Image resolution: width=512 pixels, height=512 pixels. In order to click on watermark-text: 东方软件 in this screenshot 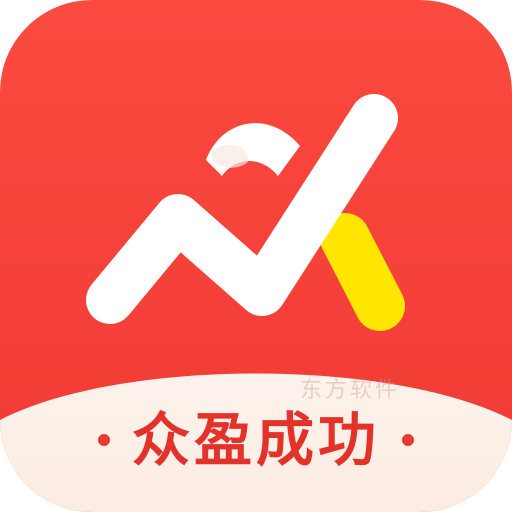, I will do `click(350, 390)`.